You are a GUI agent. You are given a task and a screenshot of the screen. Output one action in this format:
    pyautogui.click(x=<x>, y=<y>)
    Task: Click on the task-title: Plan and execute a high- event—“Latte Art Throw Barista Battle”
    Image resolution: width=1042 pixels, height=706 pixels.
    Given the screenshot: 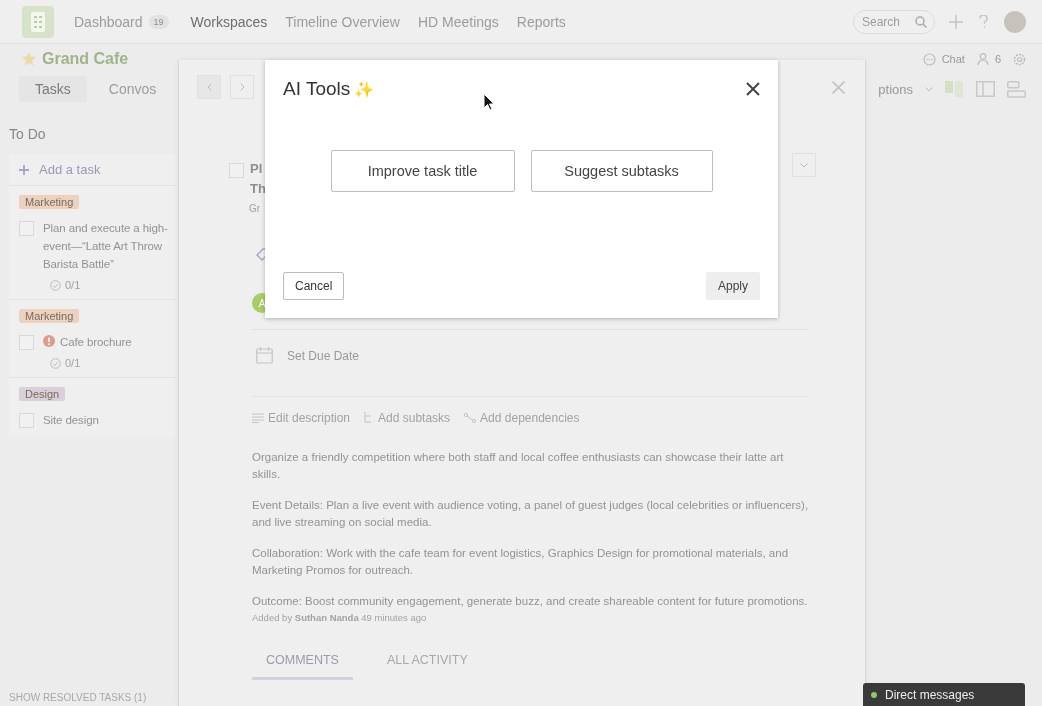 What is the action you would take?
    pyautogui.click(x=105, y=246)
    